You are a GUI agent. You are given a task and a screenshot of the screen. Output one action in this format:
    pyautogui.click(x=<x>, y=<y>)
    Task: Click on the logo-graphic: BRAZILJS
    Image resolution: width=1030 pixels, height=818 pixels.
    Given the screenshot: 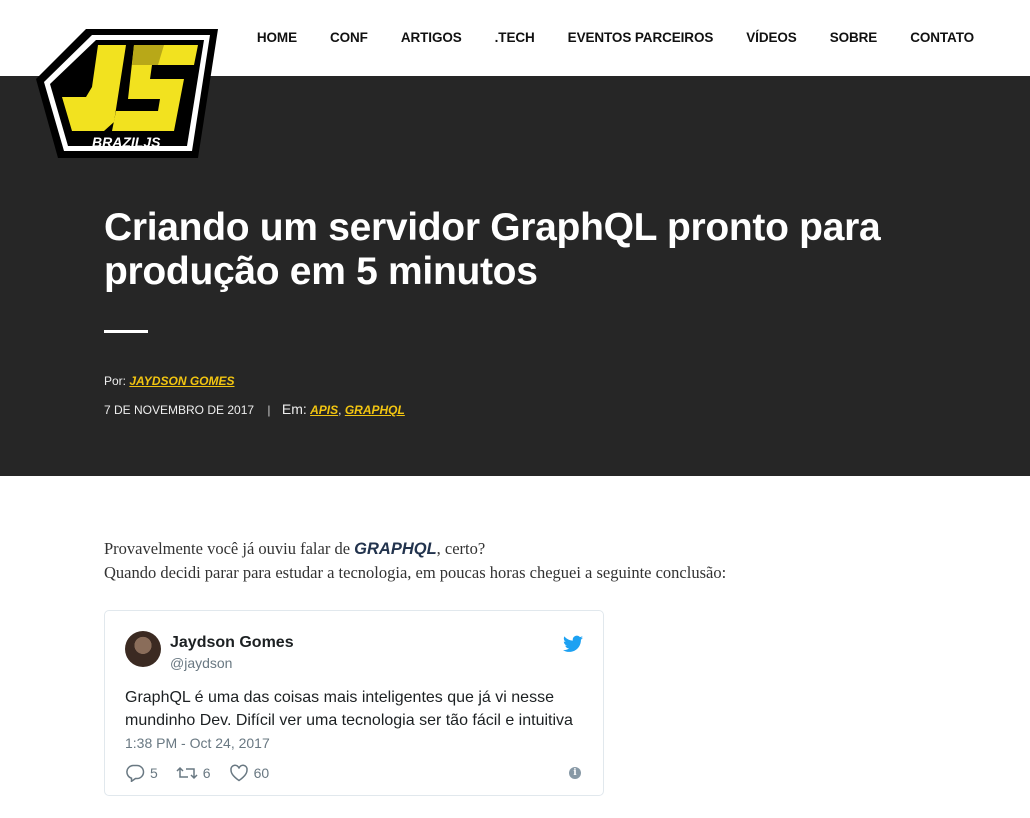 What is the action you would take?
    pyautogui.click(x=127, y=93)
    